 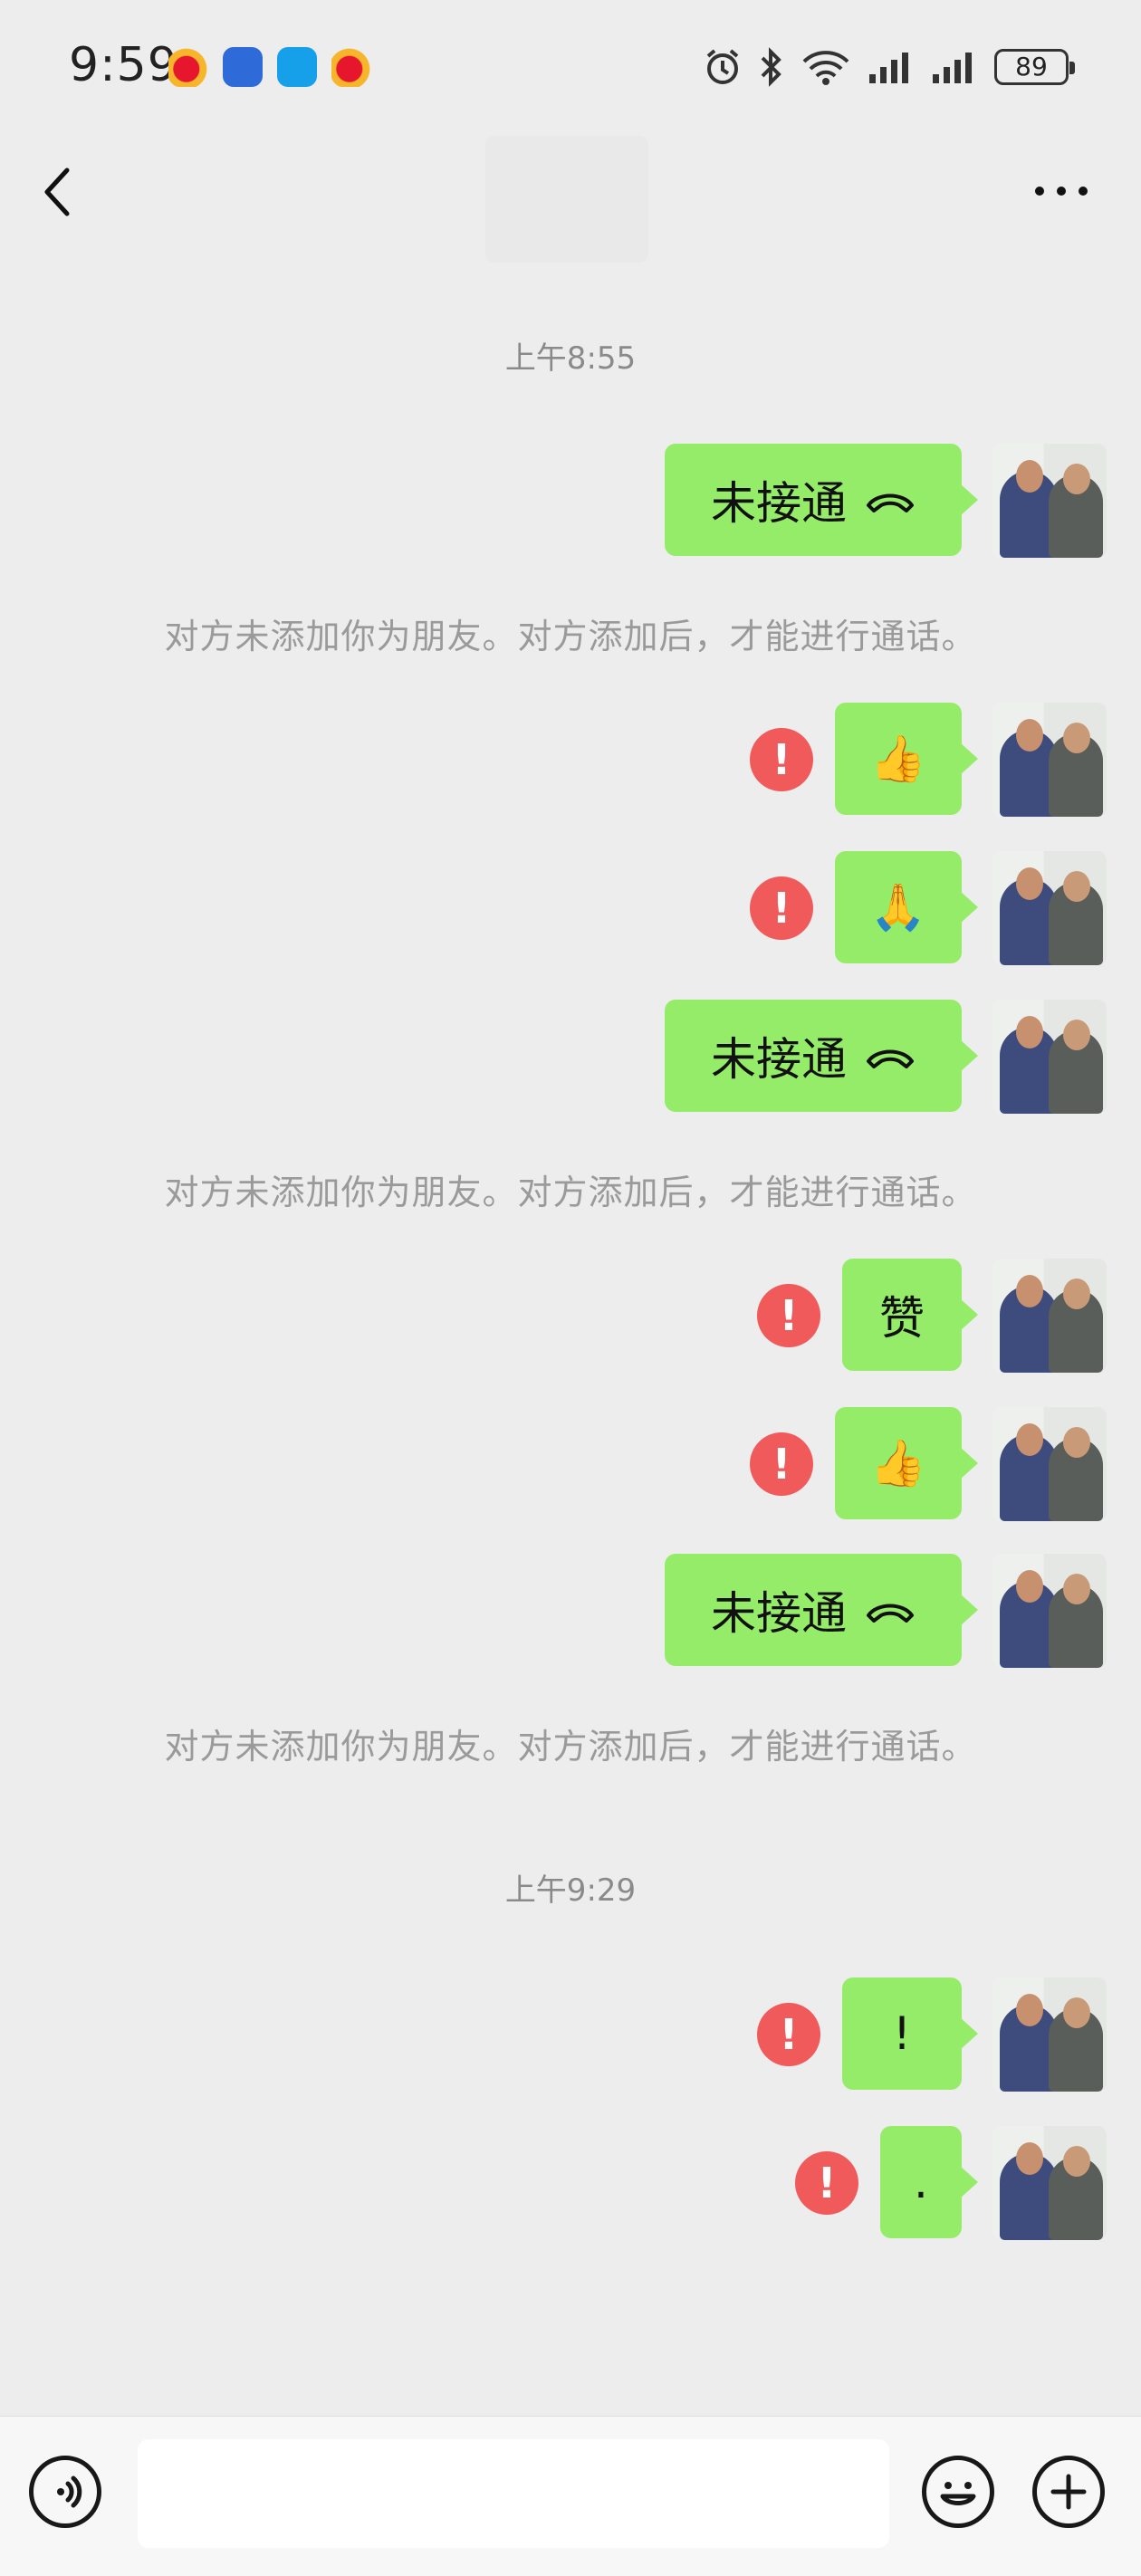 I want to click on message-bubble: !, so click(x=910, y=2033).